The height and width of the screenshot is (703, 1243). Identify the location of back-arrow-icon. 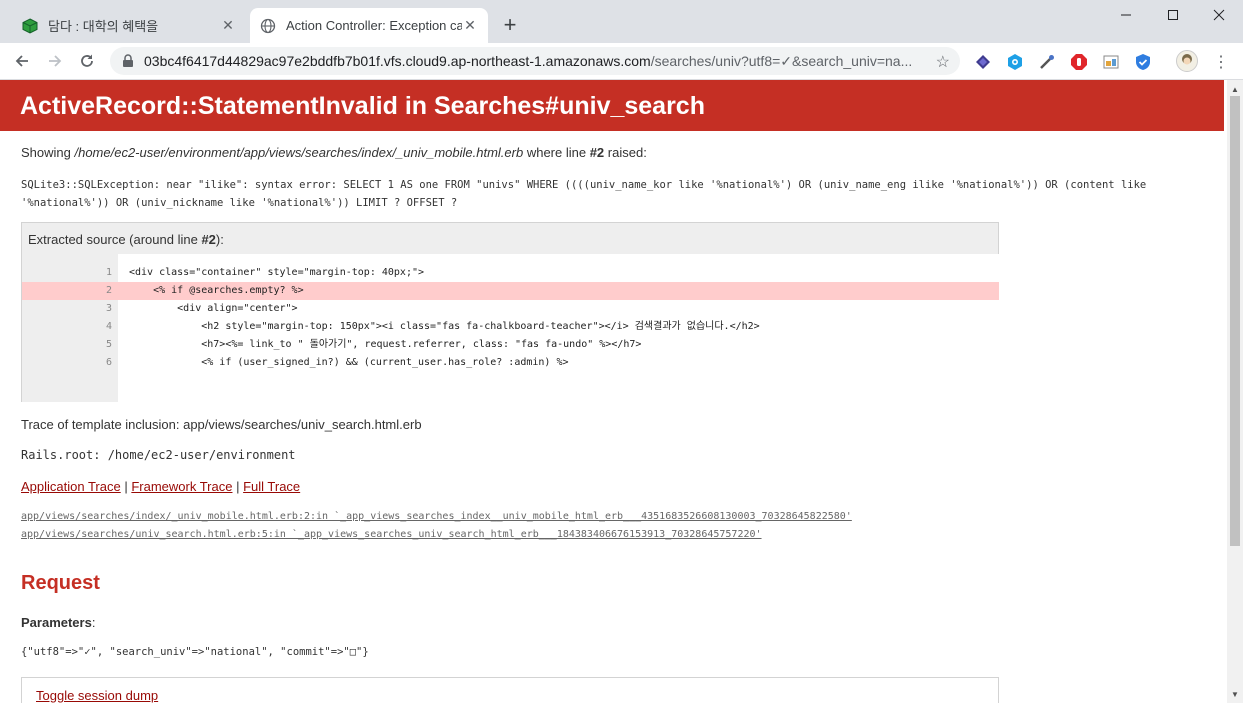
(22, 61).